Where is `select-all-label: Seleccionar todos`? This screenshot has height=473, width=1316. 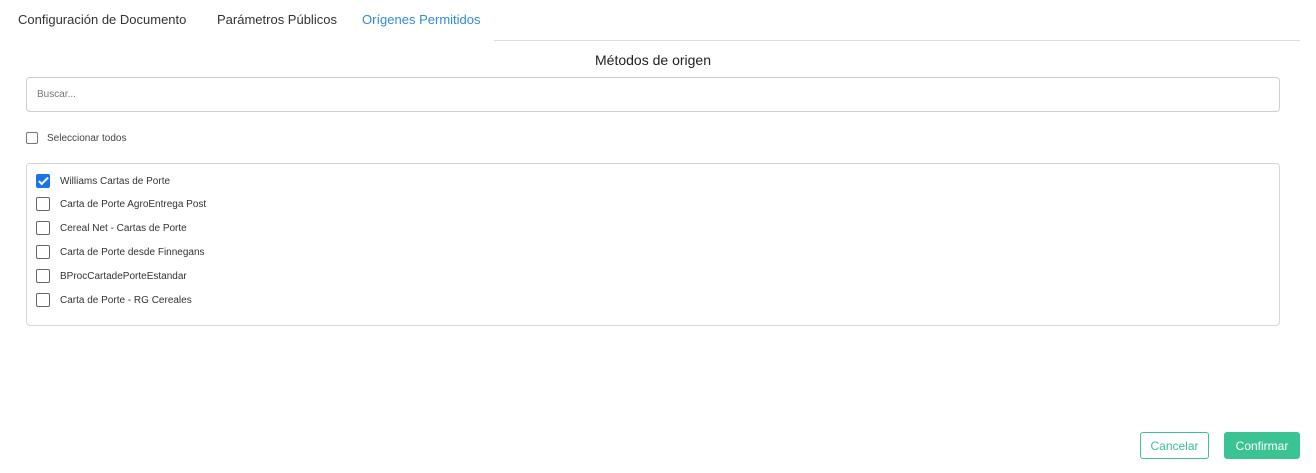 select-all-label: Seleccionar todos is located at coordinates (87, 138).